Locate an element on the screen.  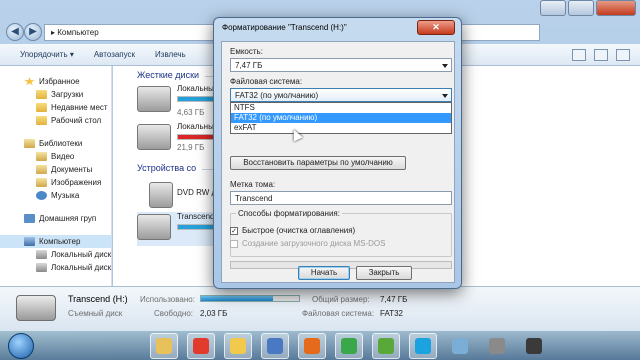
nav-video: Видео is located at coordinates (55, 156).